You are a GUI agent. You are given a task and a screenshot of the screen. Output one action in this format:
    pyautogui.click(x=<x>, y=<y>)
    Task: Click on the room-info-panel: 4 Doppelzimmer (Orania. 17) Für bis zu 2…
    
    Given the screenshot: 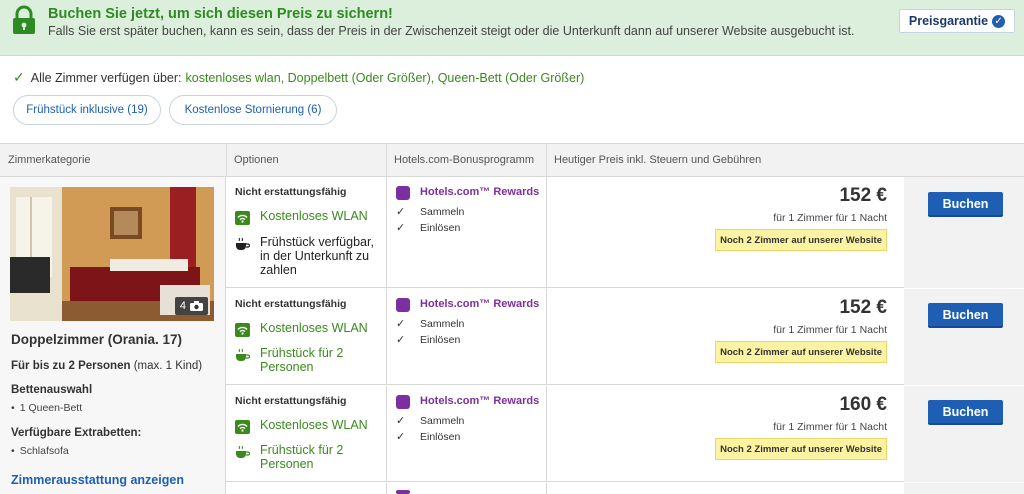 What is the action you would take?
    pyautogui.click(x=113, y=335)
    